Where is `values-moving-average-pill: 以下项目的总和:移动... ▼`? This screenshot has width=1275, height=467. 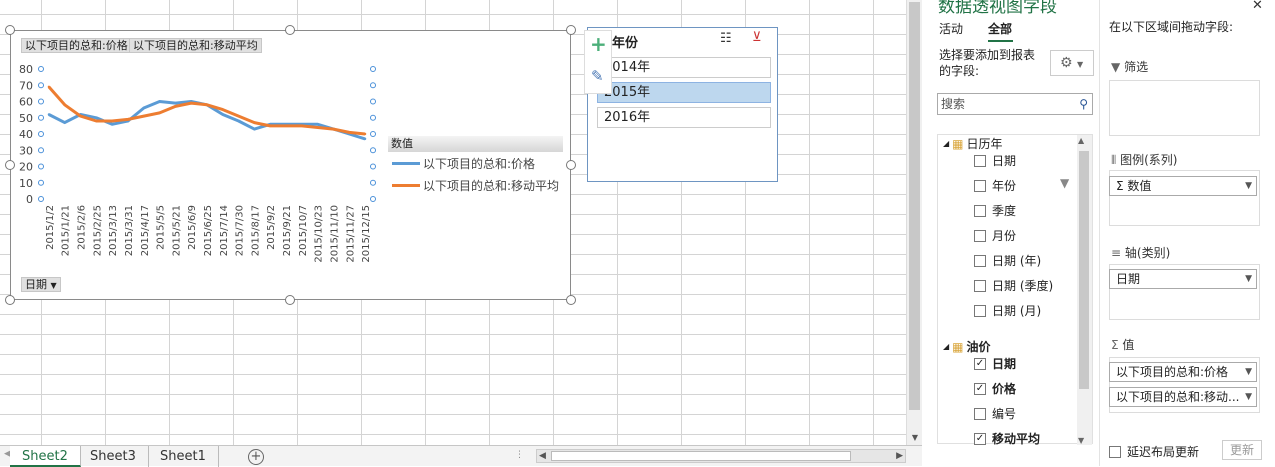 values-moving-average-pill: 以下项目的总和:移动... ▼ is located at coordinates (1183, 397).